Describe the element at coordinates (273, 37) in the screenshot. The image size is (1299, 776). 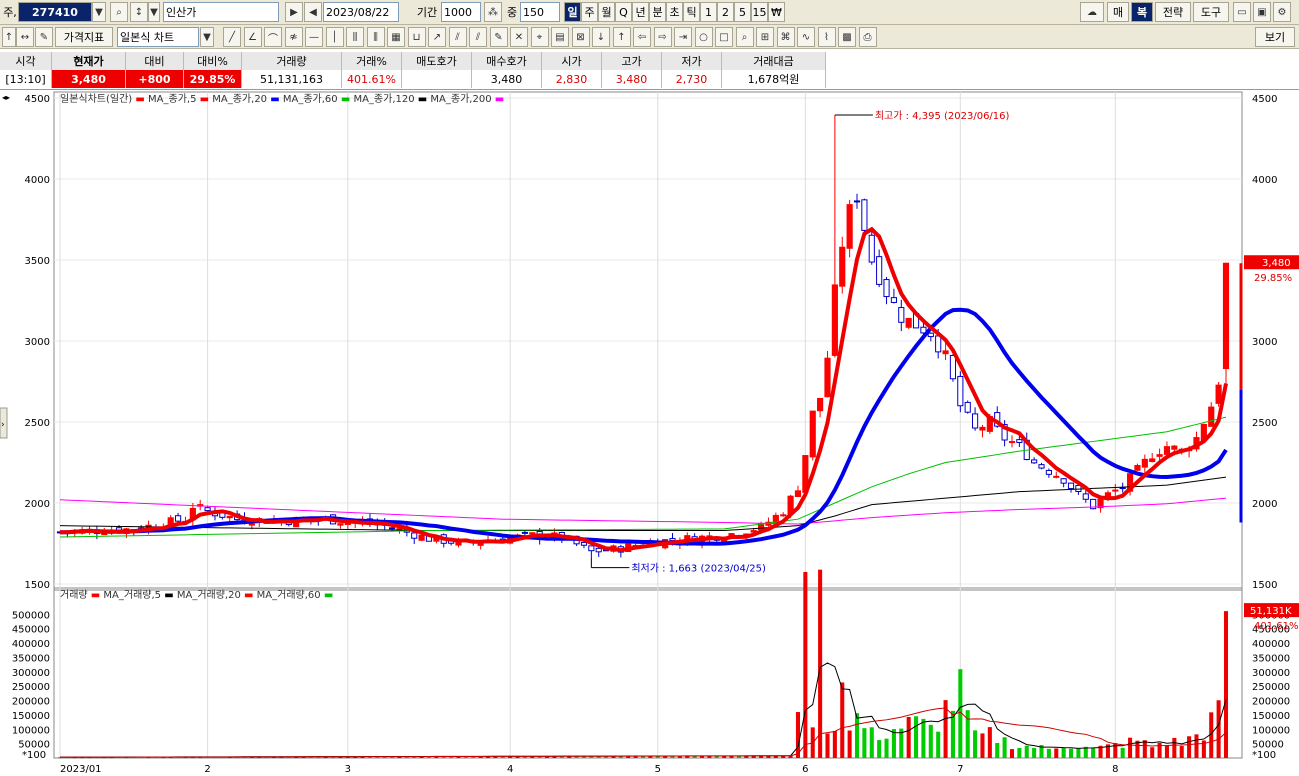
I see `drawing-tool-2-icon: ⌒` at that location.